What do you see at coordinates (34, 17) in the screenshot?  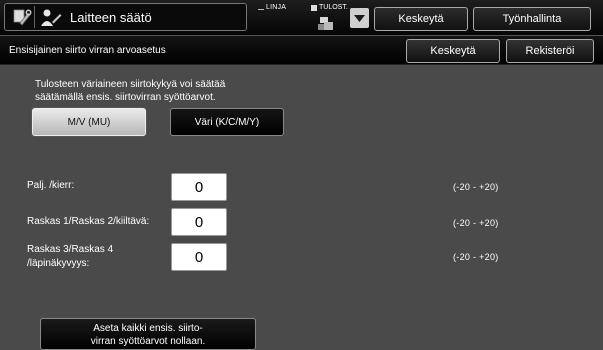 I see `title-separator` at bounding box center [34, 17].